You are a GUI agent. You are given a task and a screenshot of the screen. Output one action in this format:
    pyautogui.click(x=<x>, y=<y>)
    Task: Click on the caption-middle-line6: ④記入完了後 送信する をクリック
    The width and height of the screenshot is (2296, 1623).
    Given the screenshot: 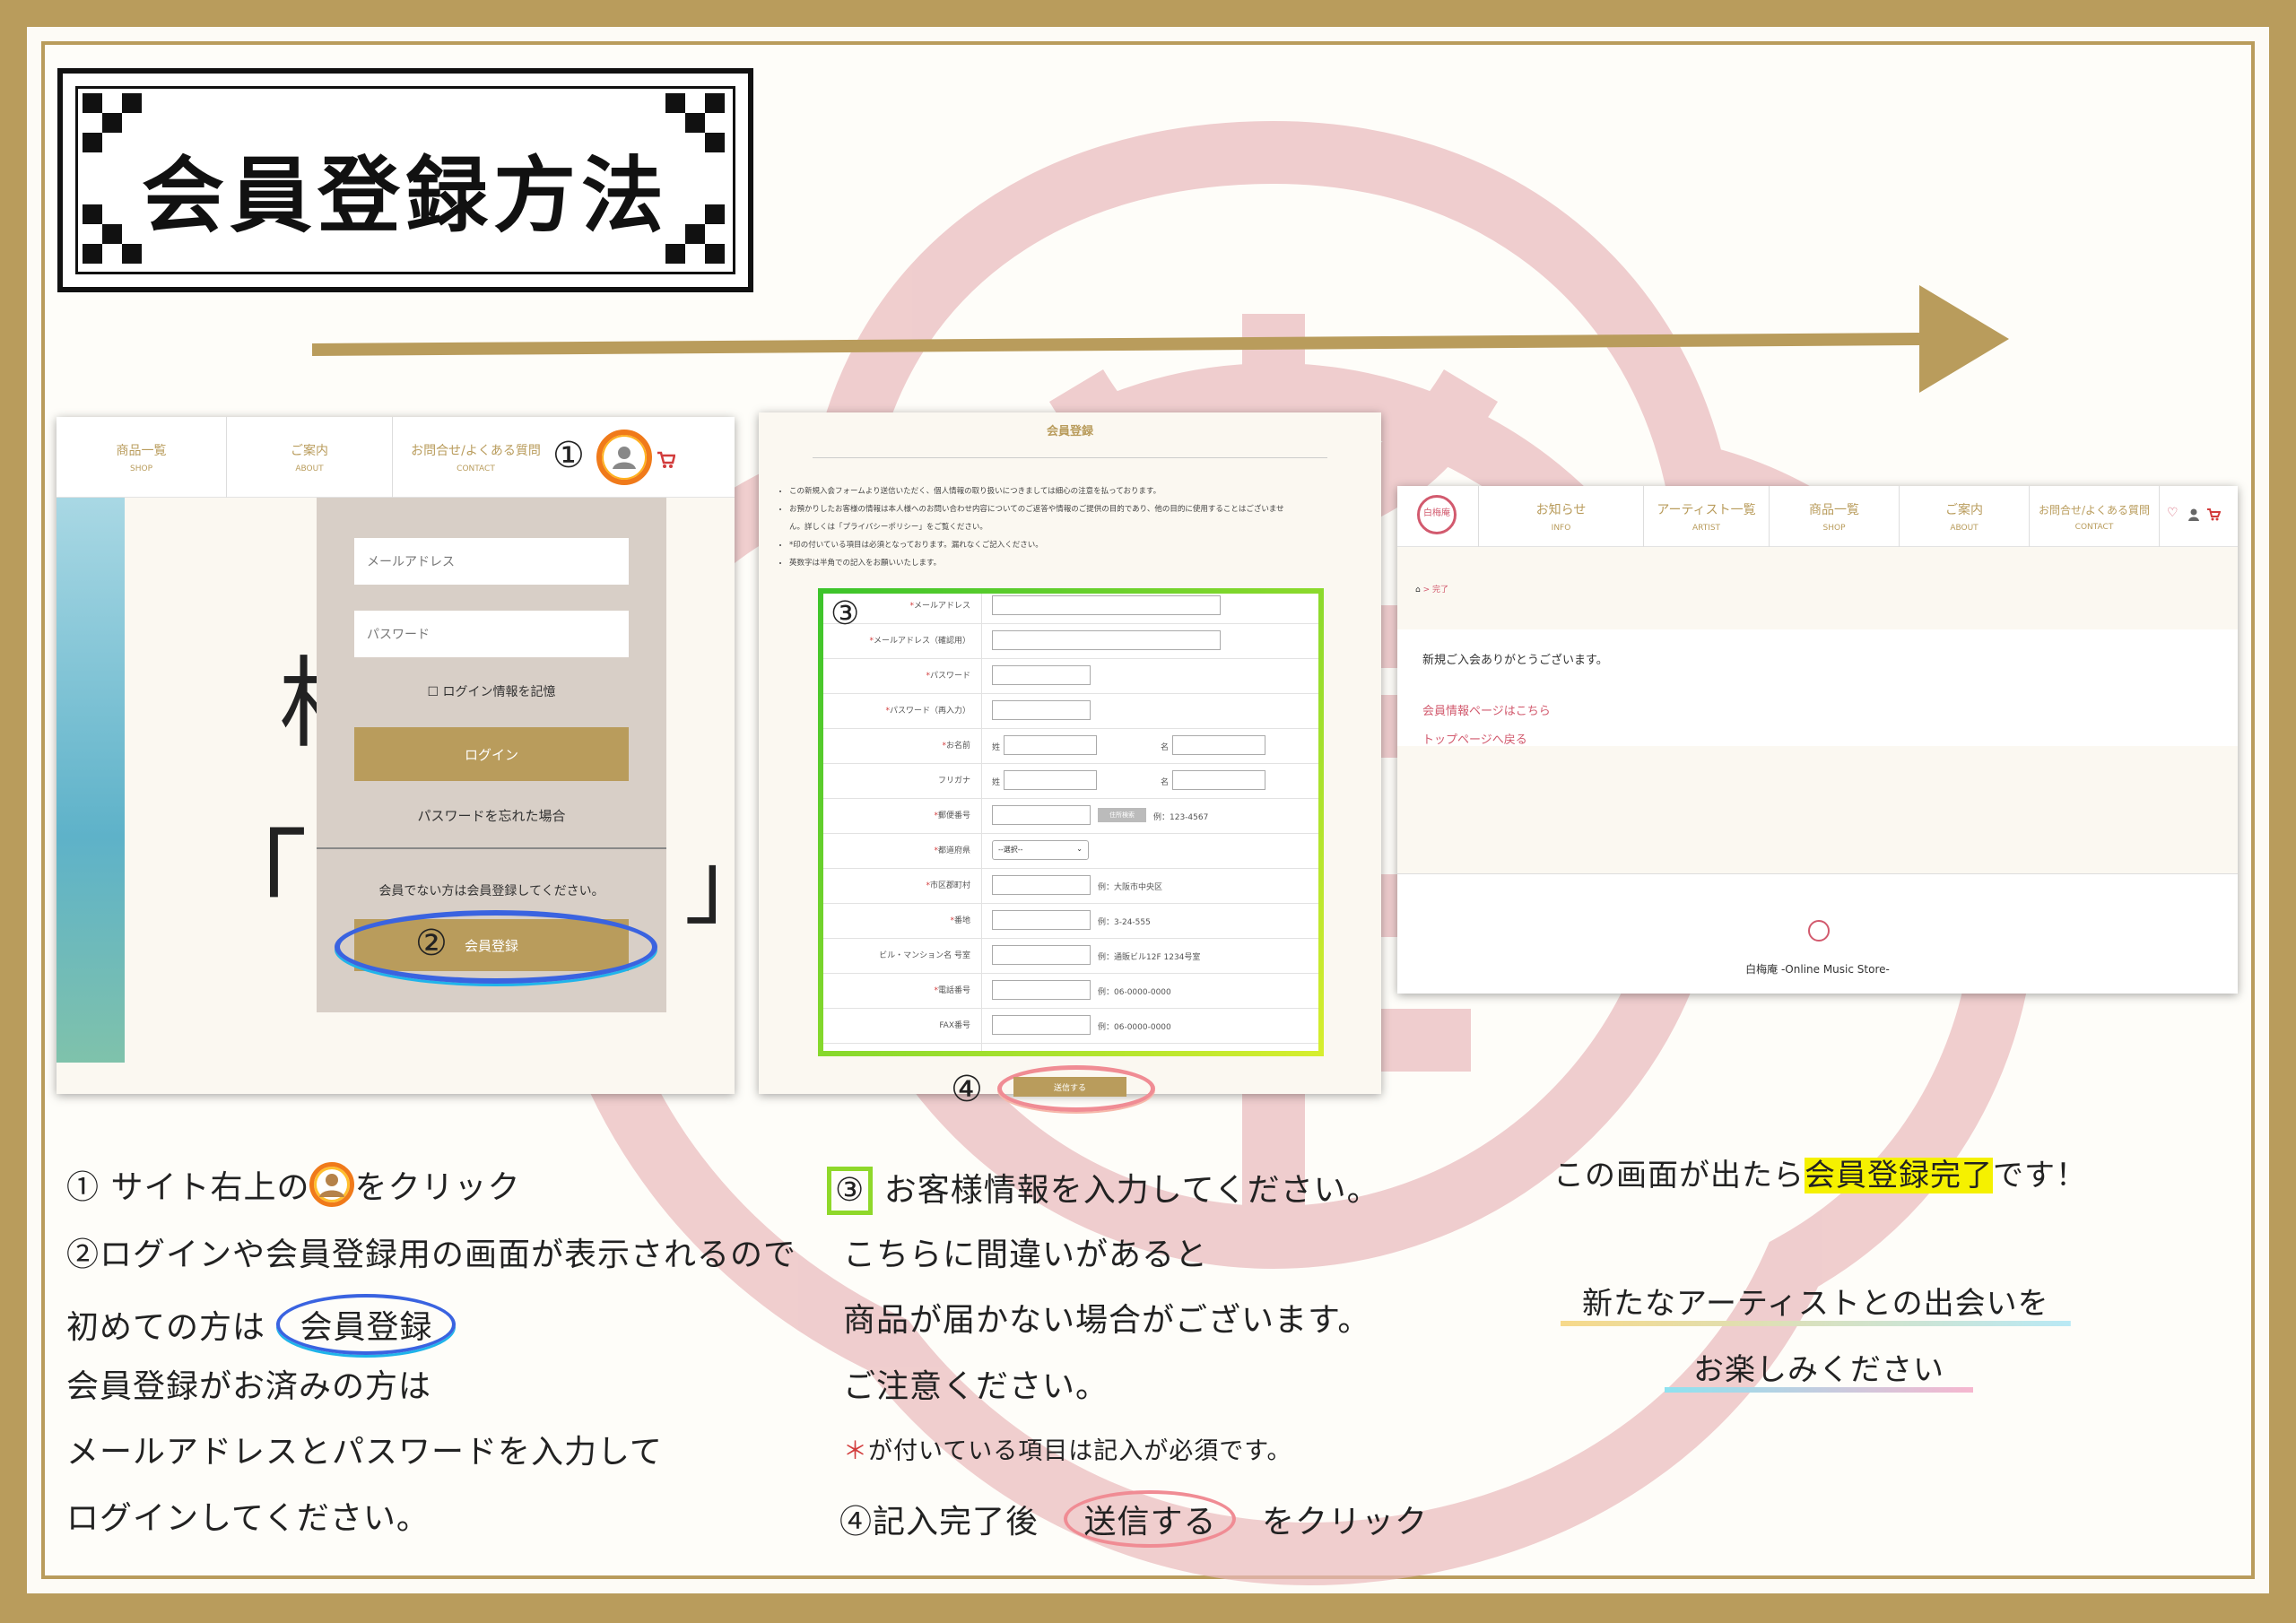 What is the action you would take?
    pyautogui.click(x=1133, y=1519)
    